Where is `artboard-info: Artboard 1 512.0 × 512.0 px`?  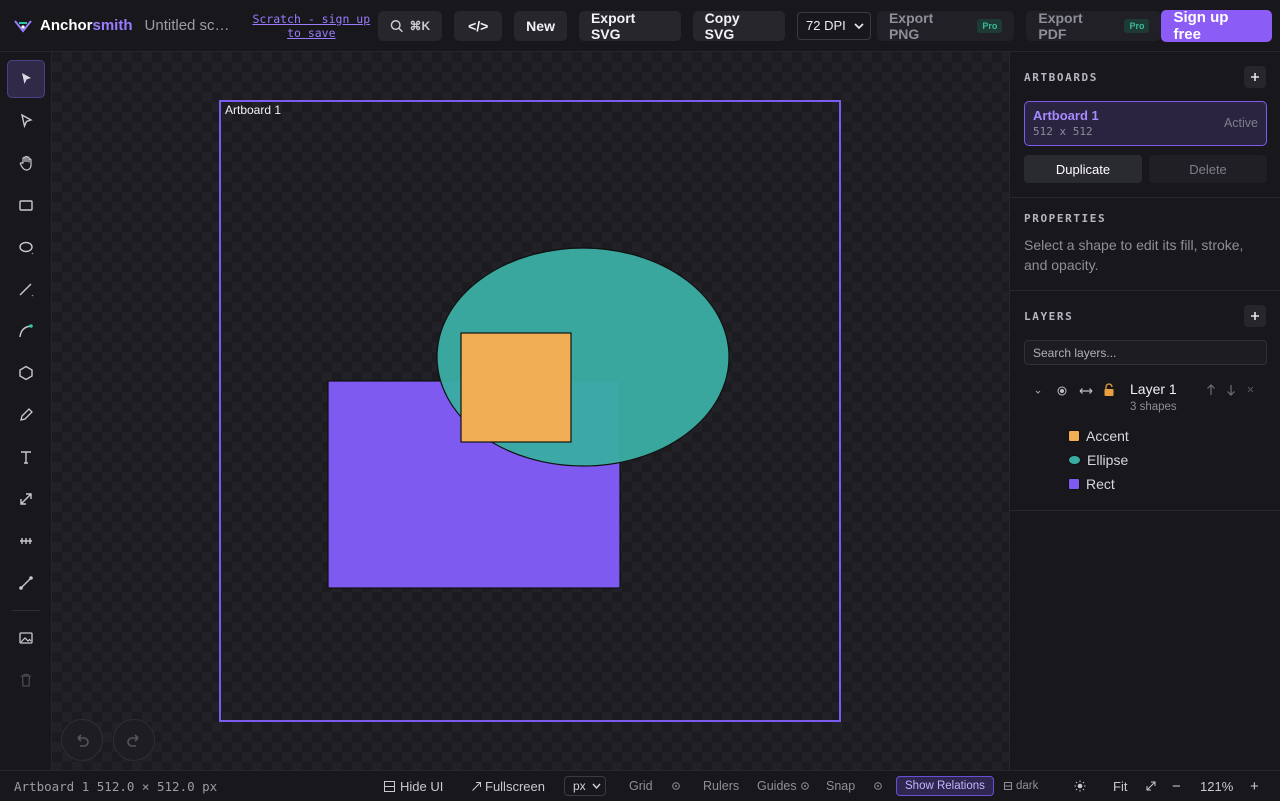
artboard-info: Artboard 1 512.0 × 512.0 px is located at coordinates (116, 786).